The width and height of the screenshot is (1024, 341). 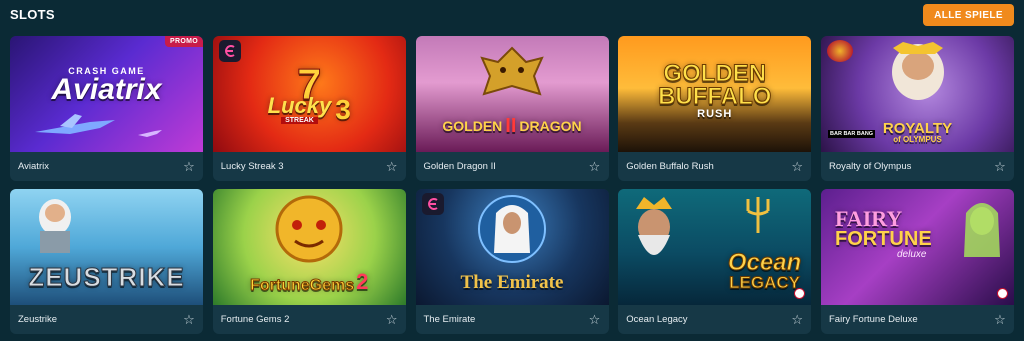 I want to click on game-art-numeral: II, so click(x=511, y=126).